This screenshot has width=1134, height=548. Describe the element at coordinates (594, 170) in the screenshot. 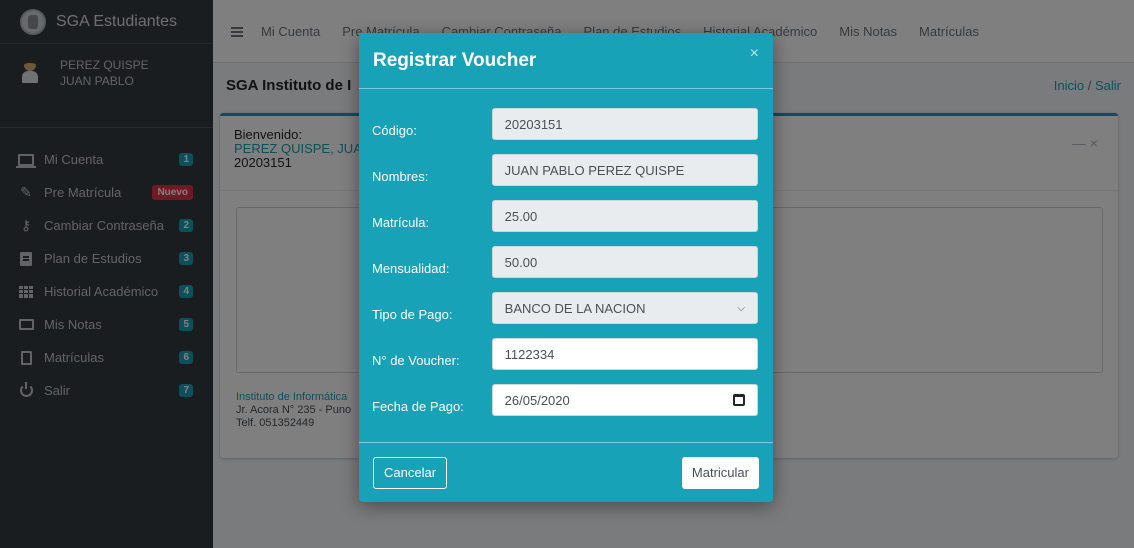

I see `nombres-value: JUAN PABLO PEREZ QUISPE` at that location.